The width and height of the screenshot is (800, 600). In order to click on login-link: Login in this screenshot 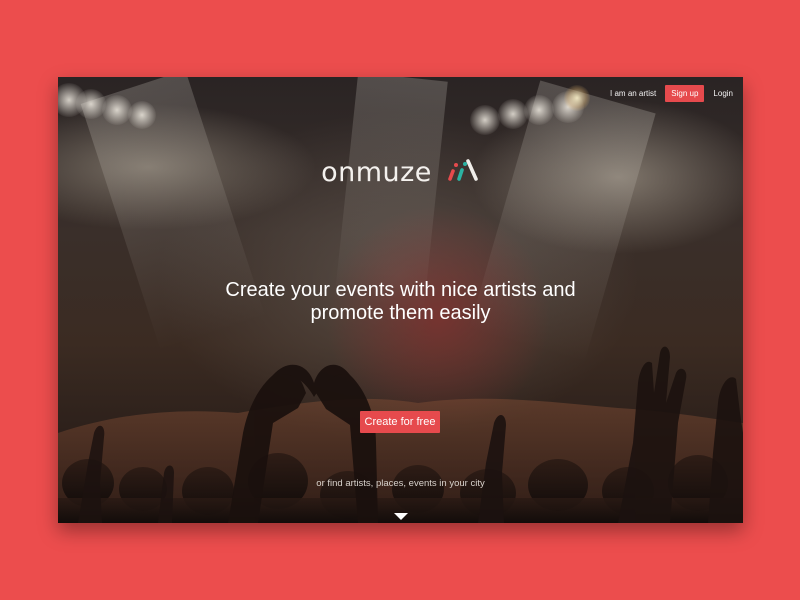, I will do `click(723, 93)`.